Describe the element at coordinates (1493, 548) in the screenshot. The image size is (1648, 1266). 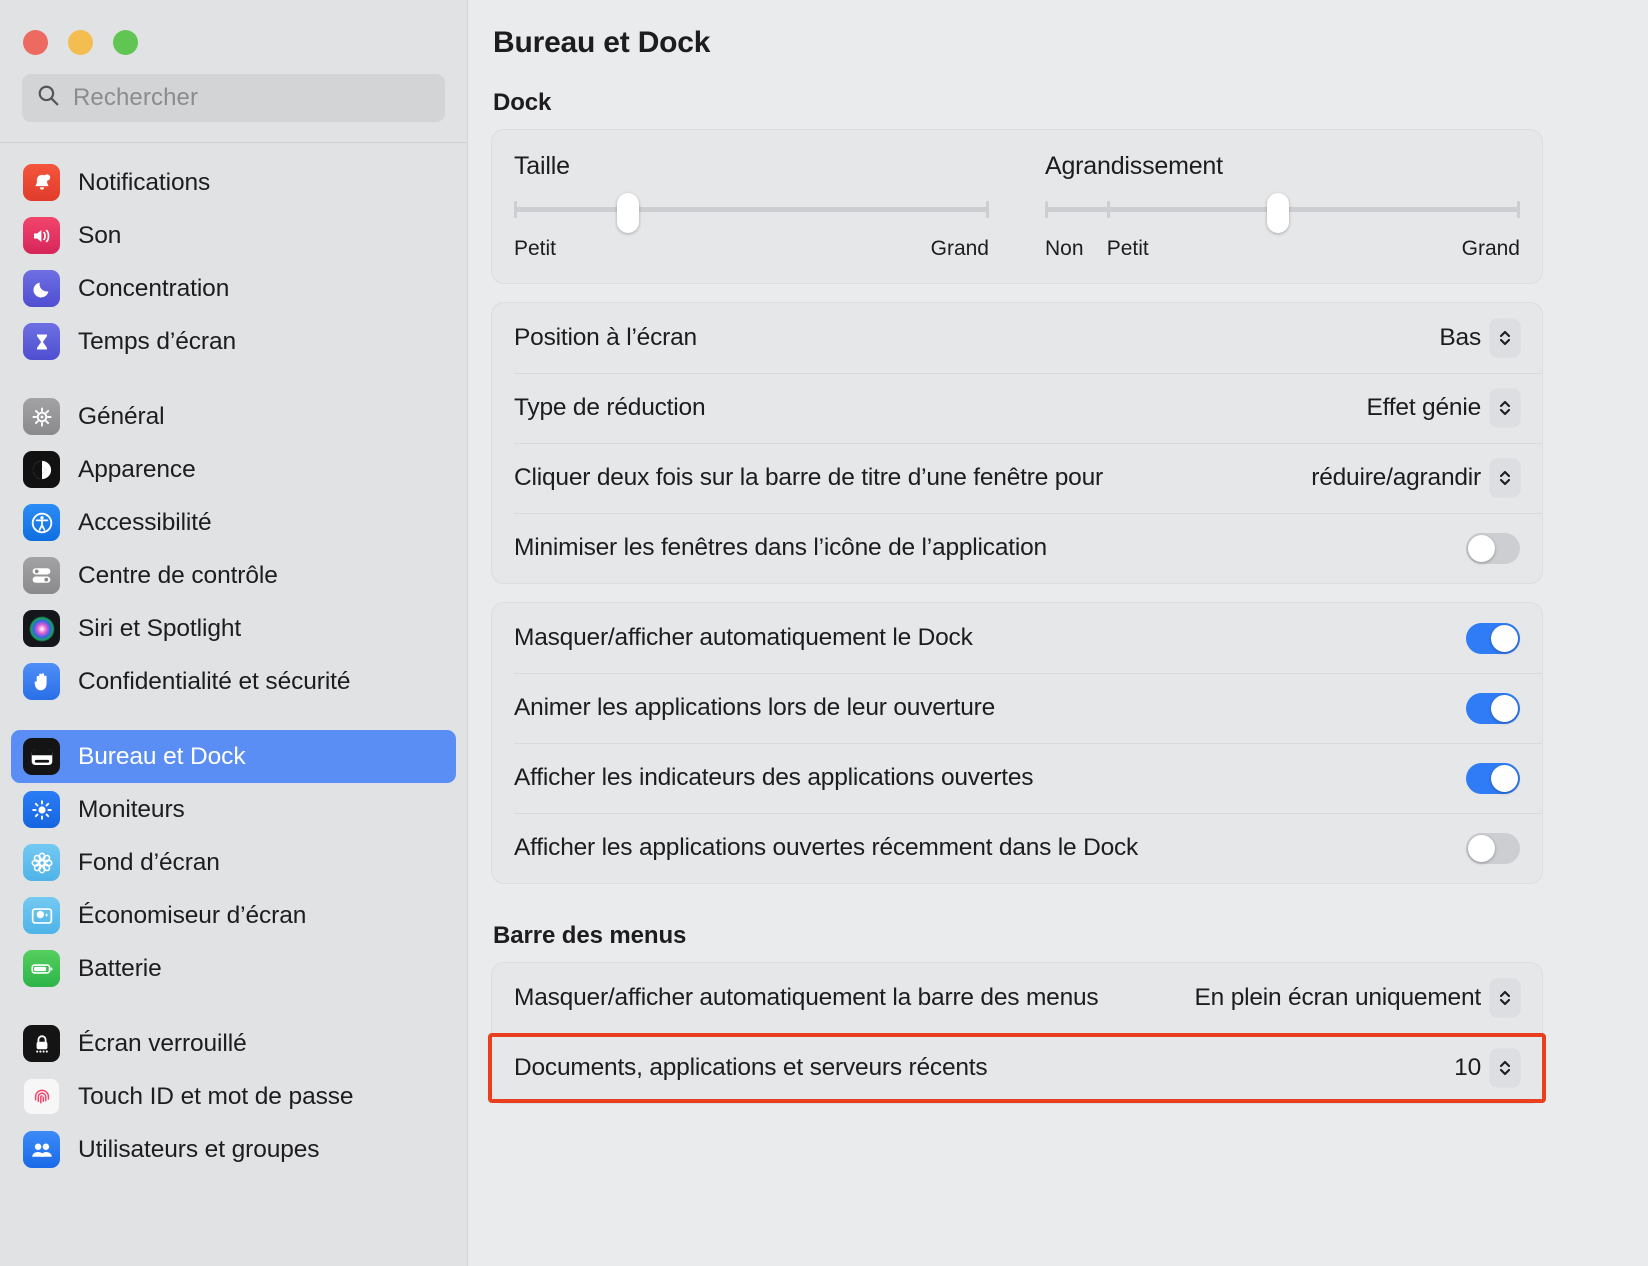
I see `toggle-minimiser-dans-icone` at that location.